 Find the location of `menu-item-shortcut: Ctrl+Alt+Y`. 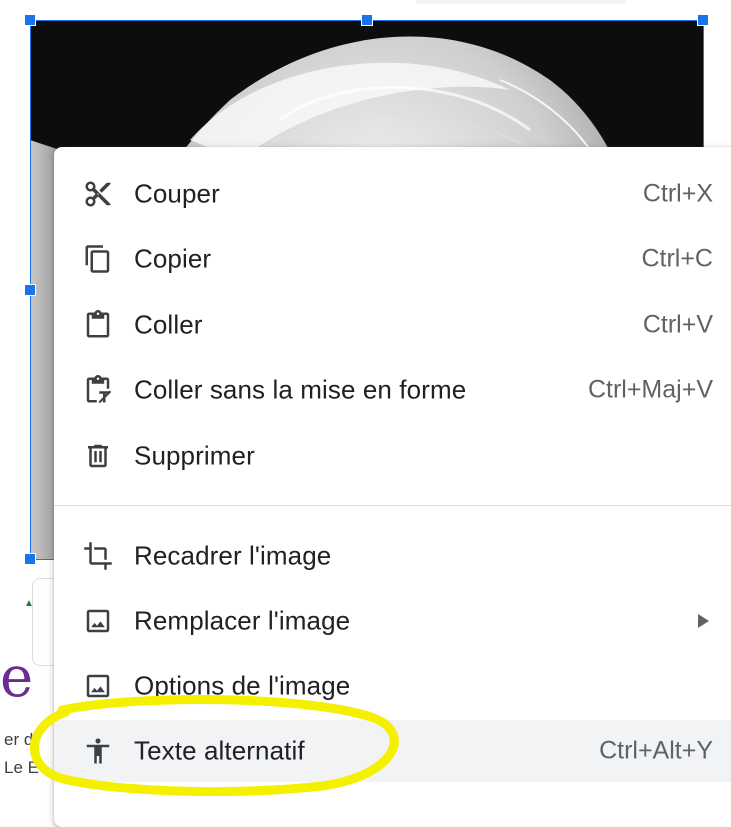

menu-item-shortcut: Ctrl+Alt+Y is located at coordinates (656, 750).